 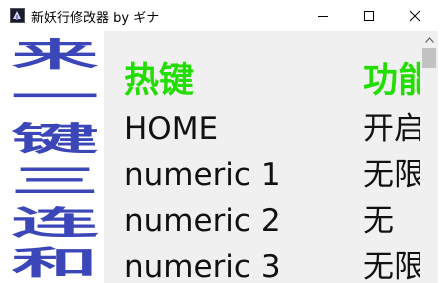 I want to click on close-button, so click(x=415, y=15).